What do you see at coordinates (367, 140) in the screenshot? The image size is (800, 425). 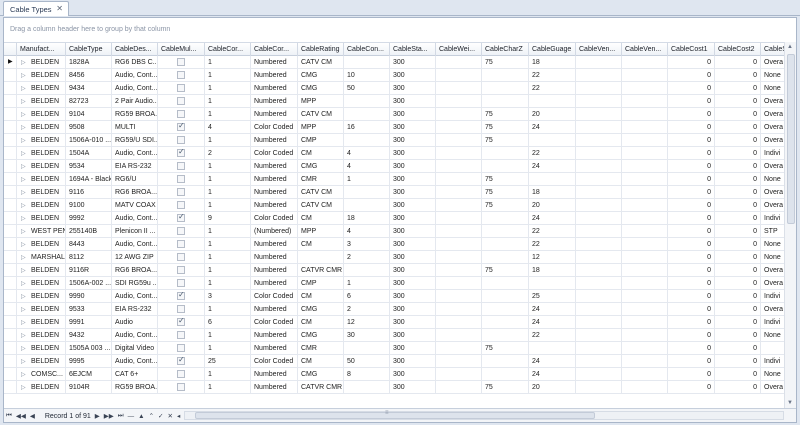 I see `cell-con` at bounding box center [367, 140].